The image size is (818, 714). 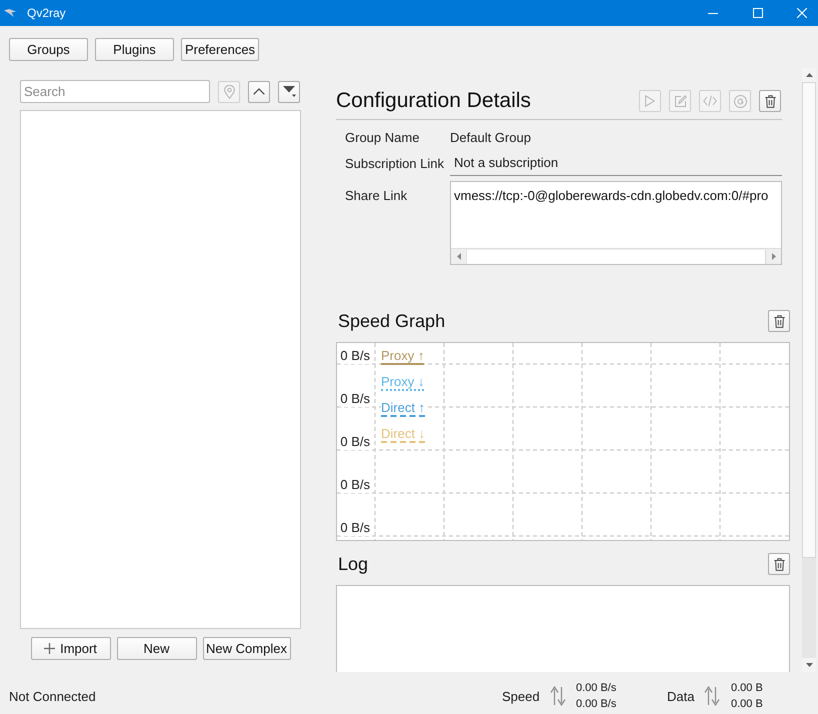 What do you see at coordinates (616, 223) in the screenshot?
I see `share-link-field: vmess://tcp:-0@globerewards-cdn.globedv.com:0/#pro` at bounding box center [616, 223].